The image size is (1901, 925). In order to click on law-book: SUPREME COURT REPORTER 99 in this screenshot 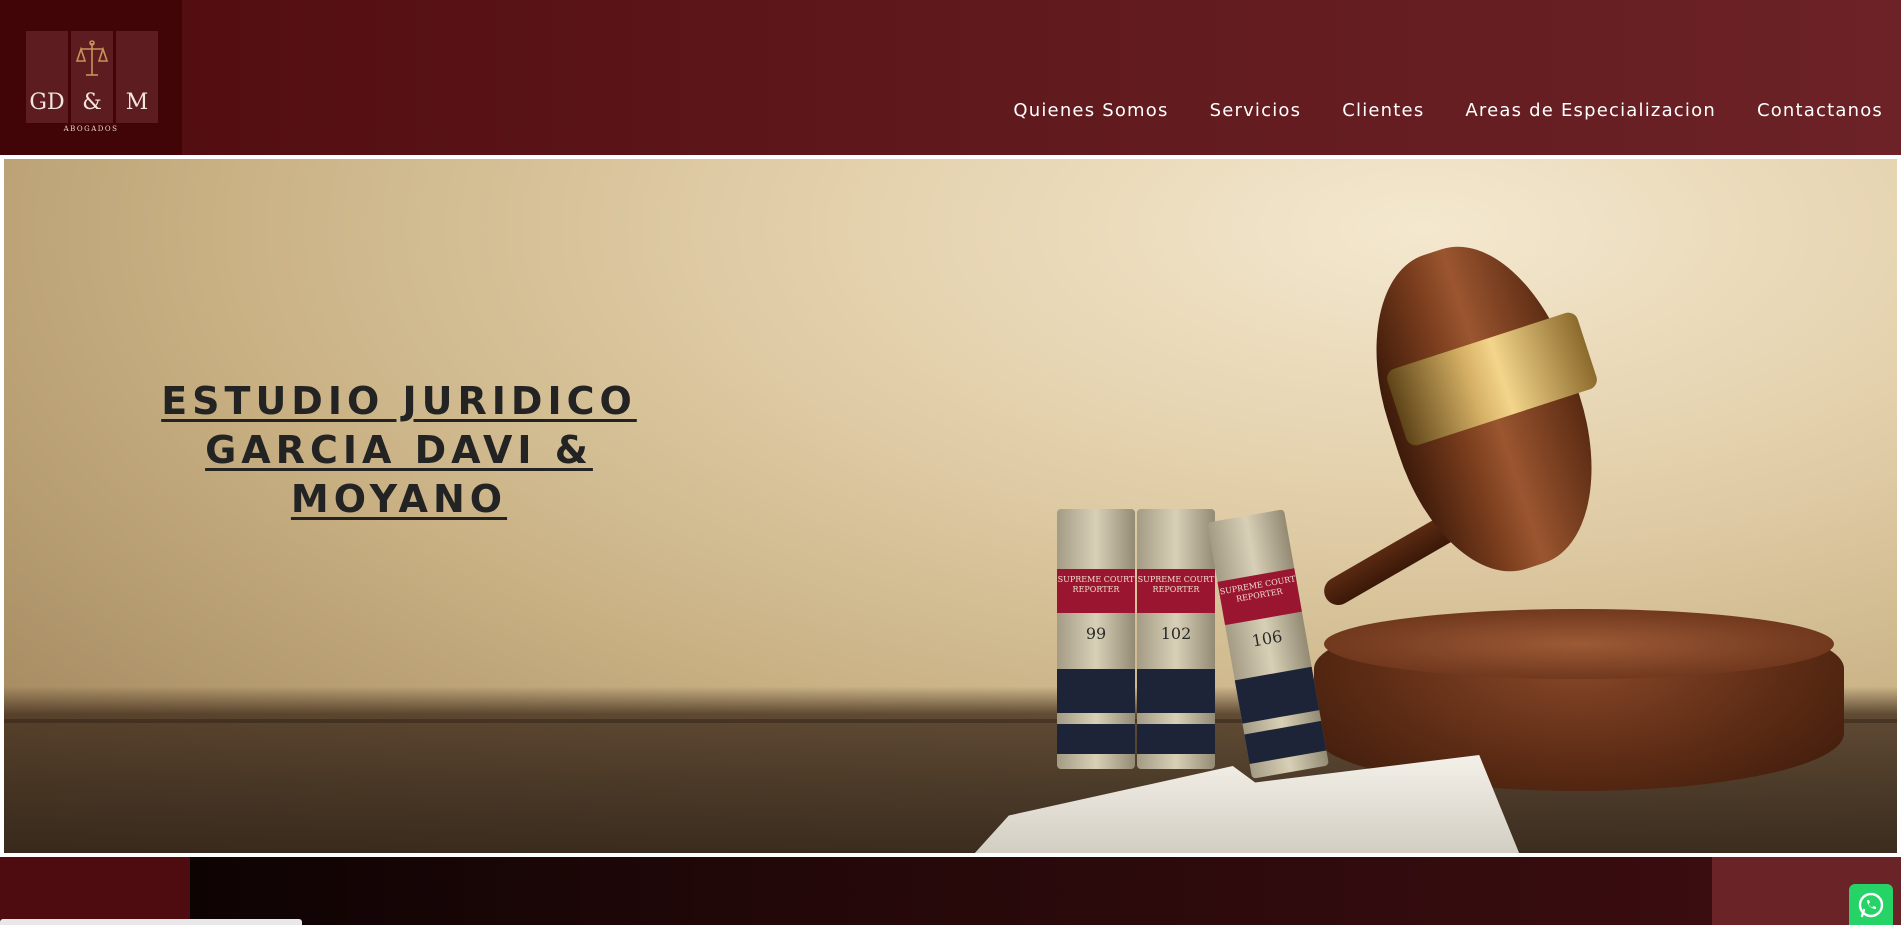, I will do `click(1096, 639)`.